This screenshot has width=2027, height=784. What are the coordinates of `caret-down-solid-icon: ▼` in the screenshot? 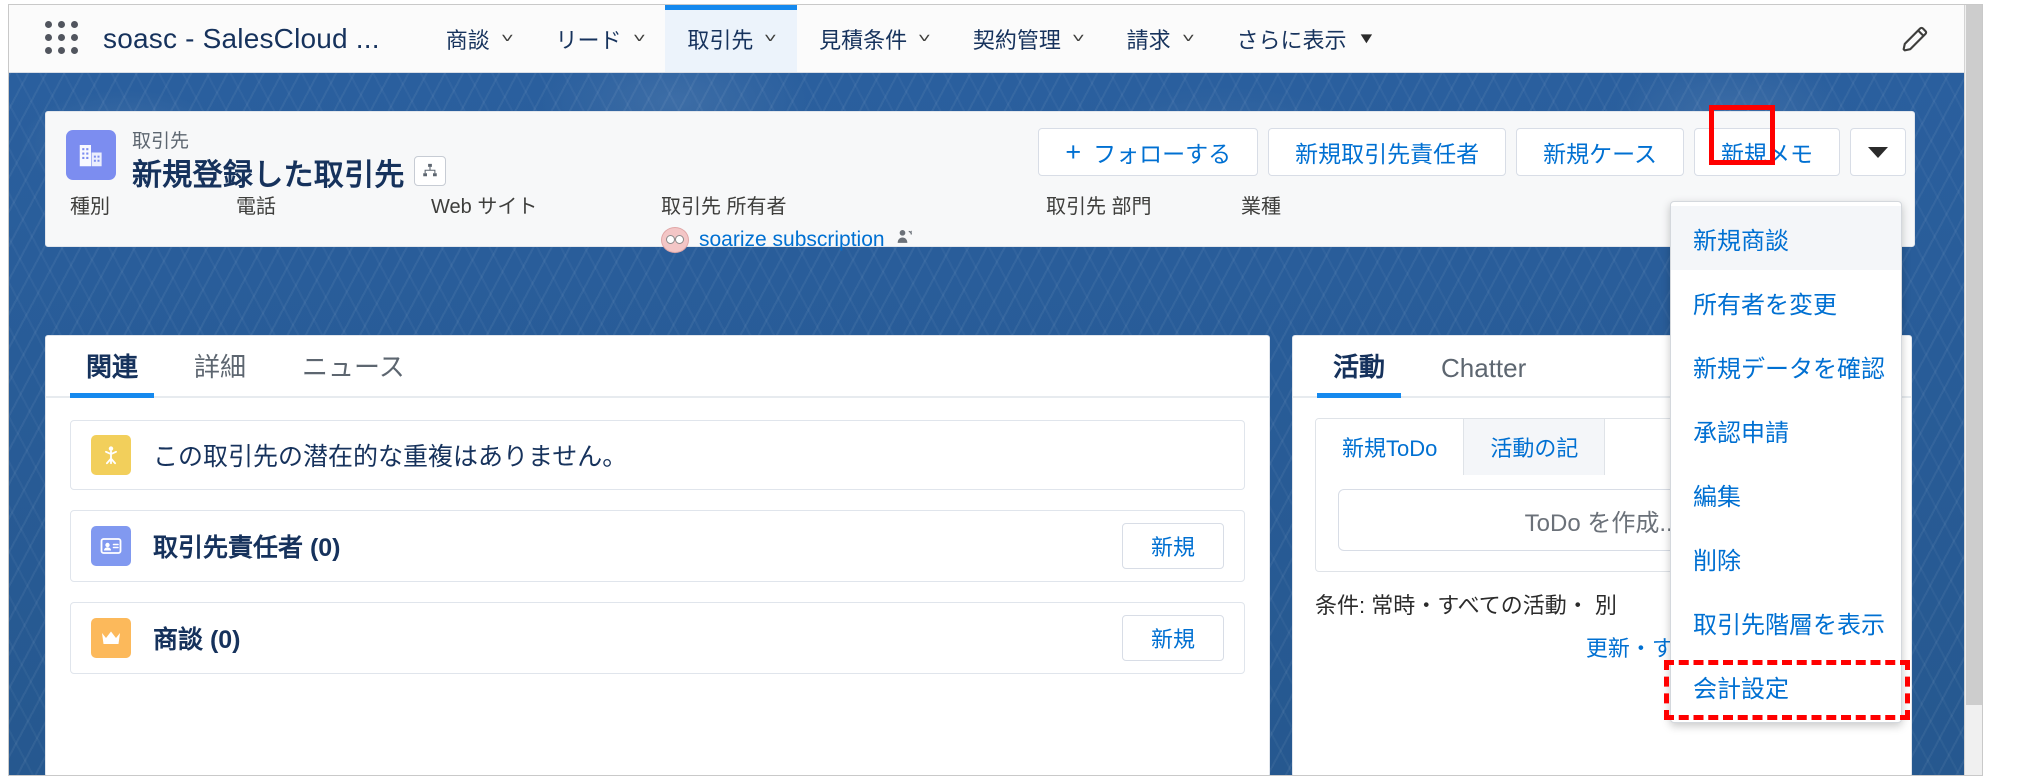 It's located at (1366, 38).